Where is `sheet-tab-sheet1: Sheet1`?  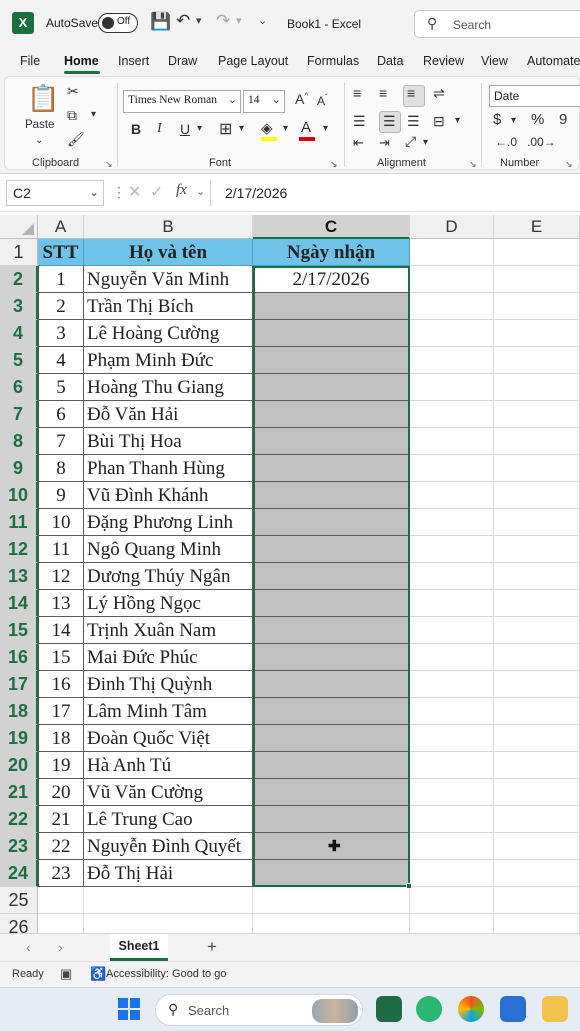
sheet-tab-sheet1: Sheet1 is located at coordinates (139, 947).